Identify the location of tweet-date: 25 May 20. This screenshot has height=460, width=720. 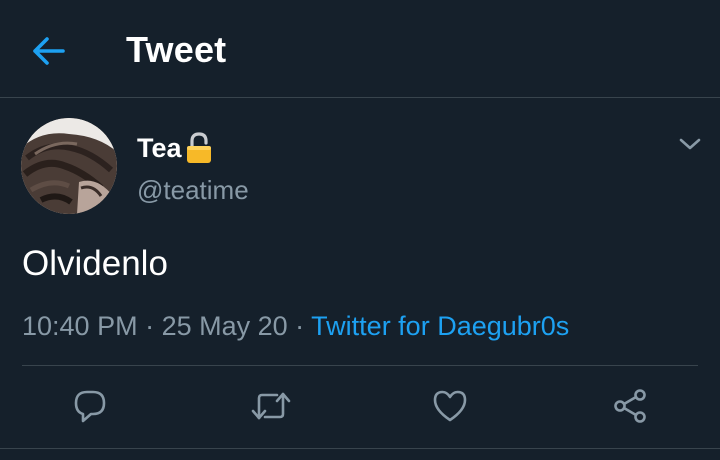
(224, 326).